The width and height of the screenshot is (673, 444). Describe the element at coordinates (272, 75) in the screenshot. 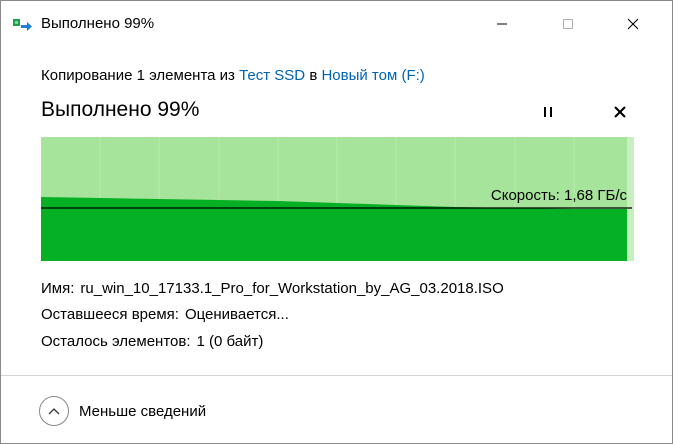

I see `source-link: Тест SSD` at that location.